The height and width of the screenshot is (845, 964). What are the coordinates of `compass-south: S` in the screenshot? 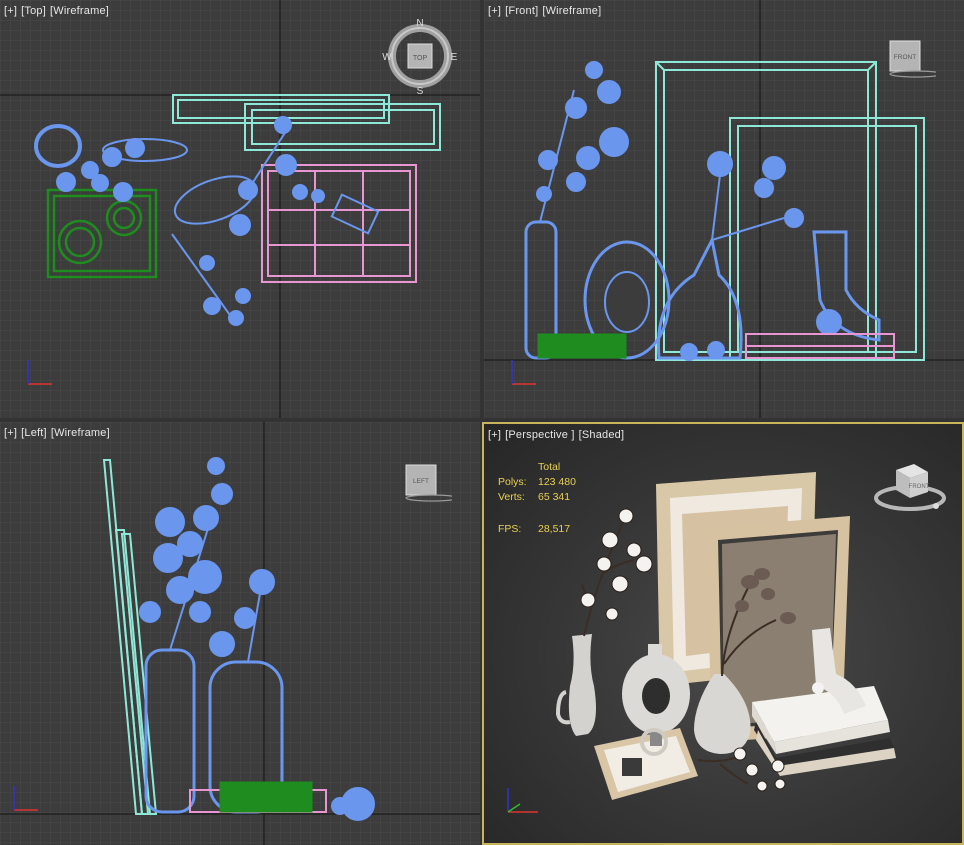 It's located at (420, 91).